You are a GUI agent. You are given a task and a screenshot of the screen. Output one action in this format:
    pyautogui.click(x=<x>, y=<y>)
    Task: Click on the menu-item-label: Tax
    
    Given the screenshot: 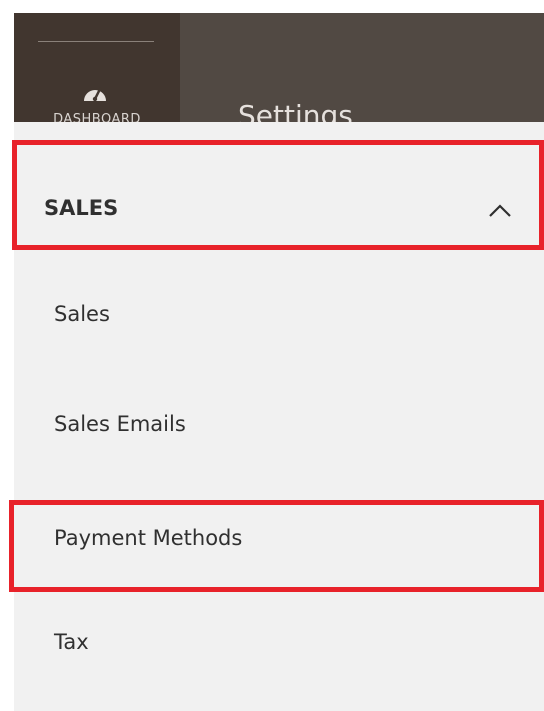 What is the action you would take?
    pyautogui.click(x=71, y=642)
    